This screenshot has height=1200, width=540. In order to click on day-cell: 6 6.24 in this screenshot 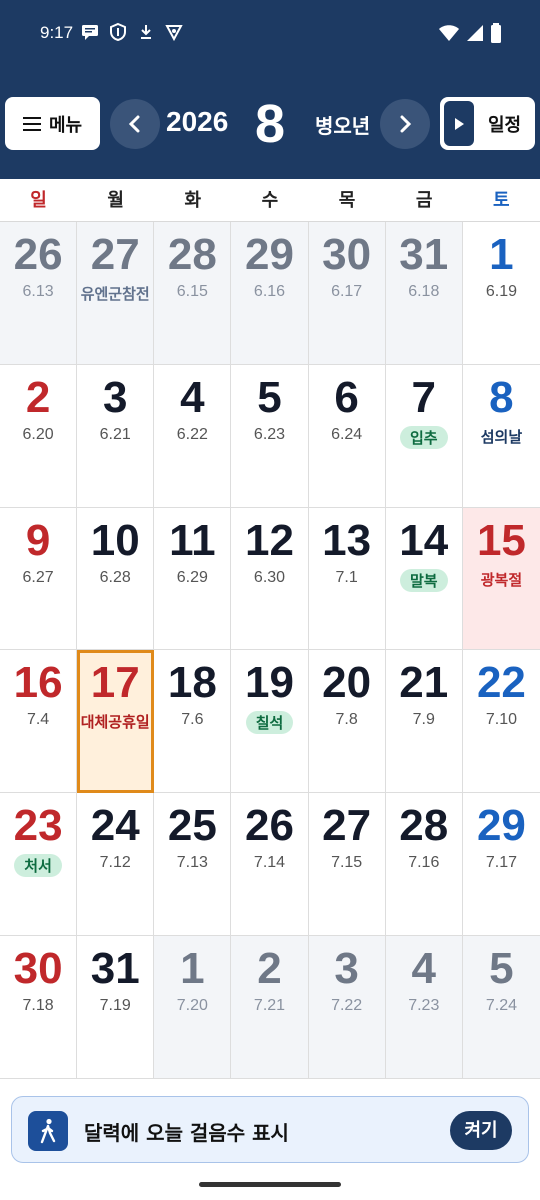, I will do `click(347, 436)`.